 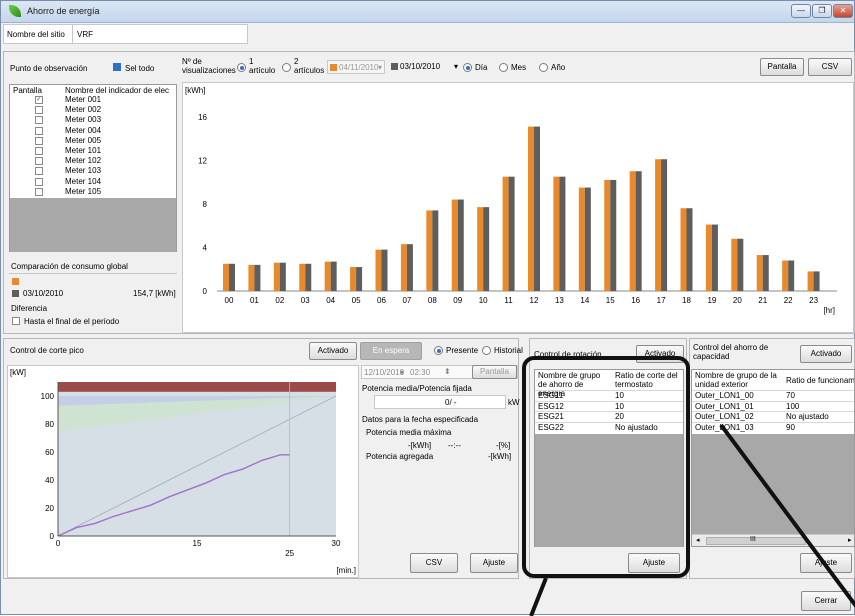 I want to click on meter-name: Meter 101, so click(x=83, y=150).